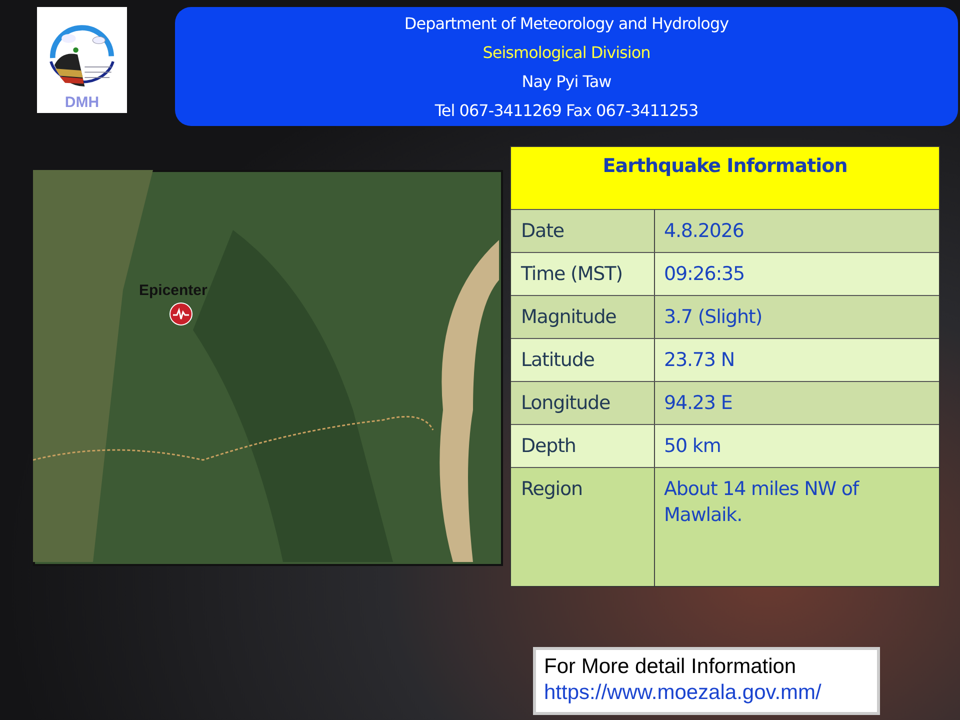 The height and width of the screenshot is (720, 960). I want to click on table-cell: Time (MST), so click(583, 274).